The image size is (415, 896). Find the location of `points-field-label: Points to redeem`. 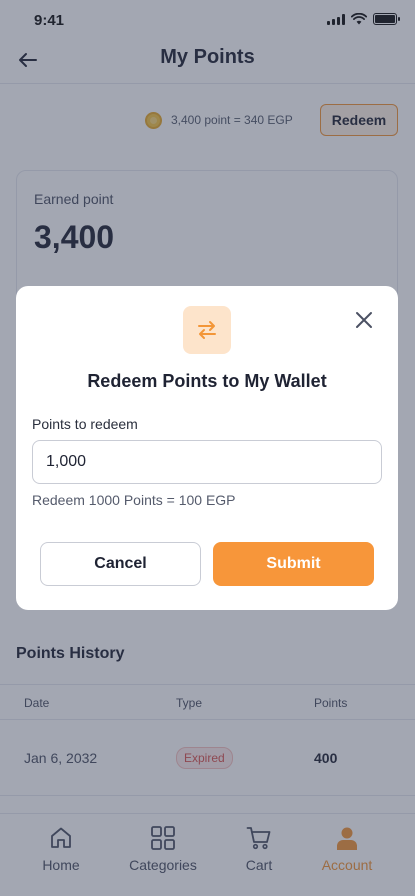

points-field-label: Points to redeem is located at coordinates (85, 424).